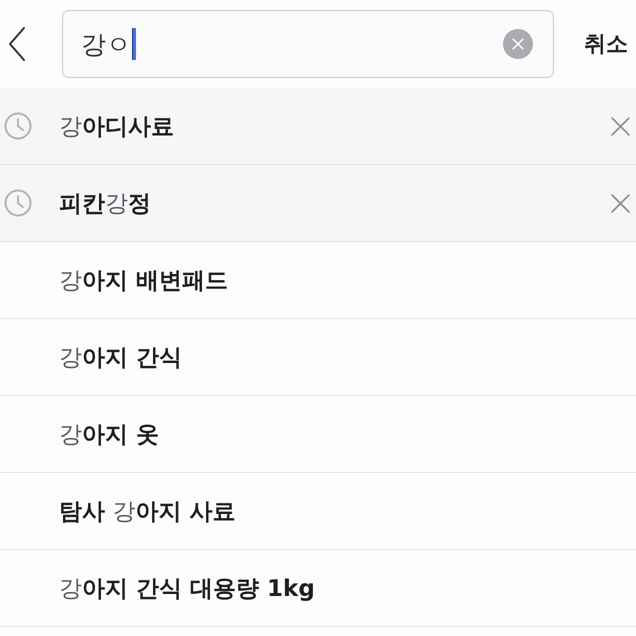 The height and width of the screenshot is (636, 636). Describe the element at coordinates (147, 512) in the screenshot. I see `suggestion-text: 탐사 강아지 사료` at that location.